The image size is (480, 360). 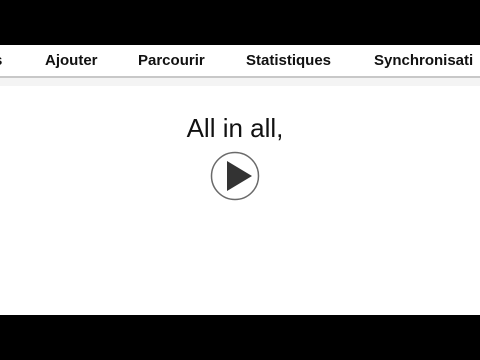 I want to click on menu-item-decks: s, so click(x=1, y=61).